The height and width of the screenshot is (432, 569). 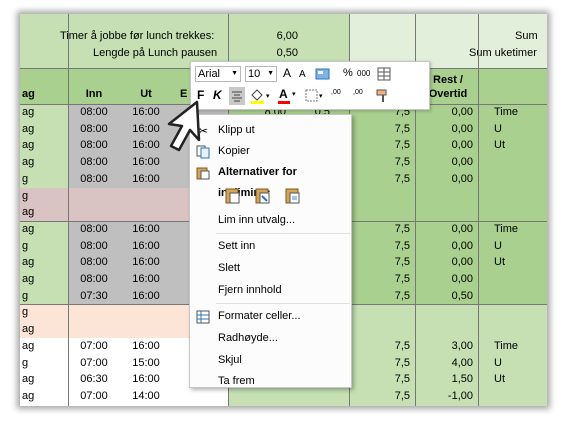 I want to click on menu-item-insert: Sett inn, so click(x=270, y=246).